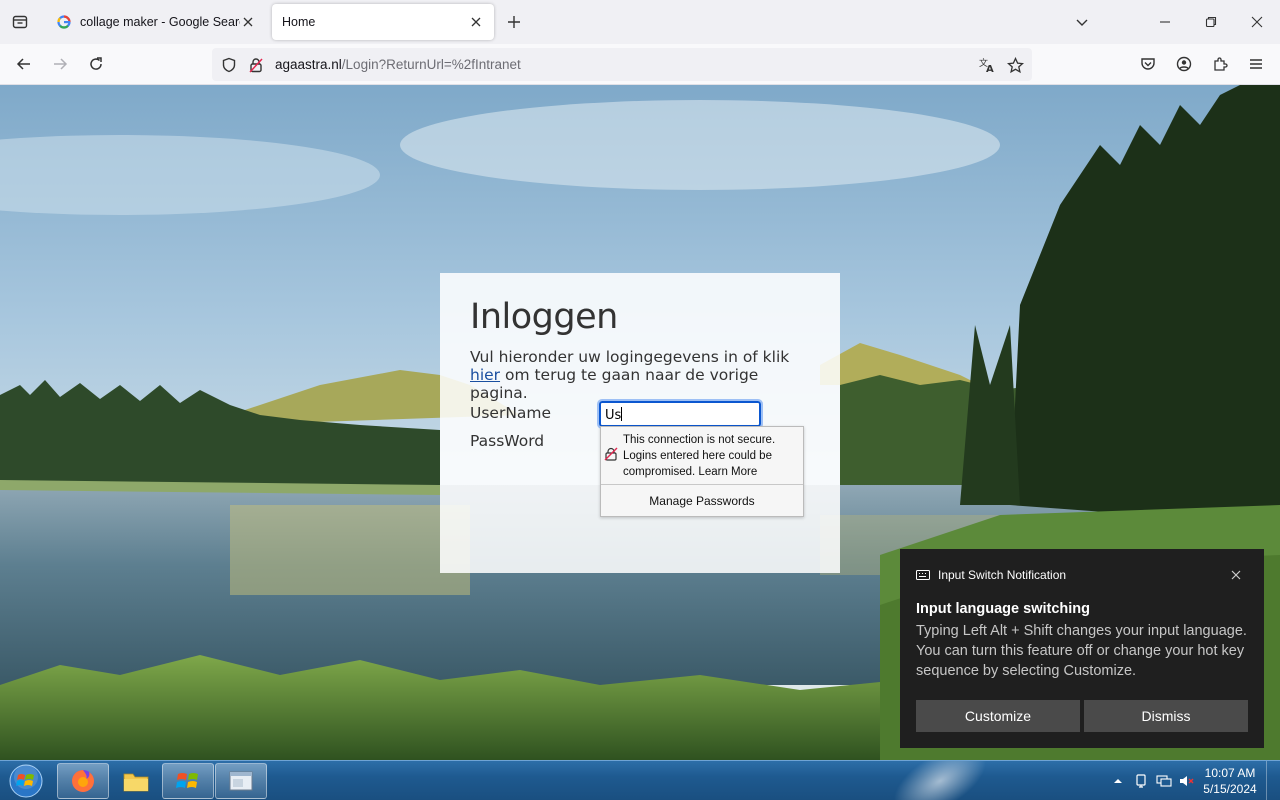 This screenshot has width=1280, height=800. I want to click on taskbar-firefox, so click(83, 781).